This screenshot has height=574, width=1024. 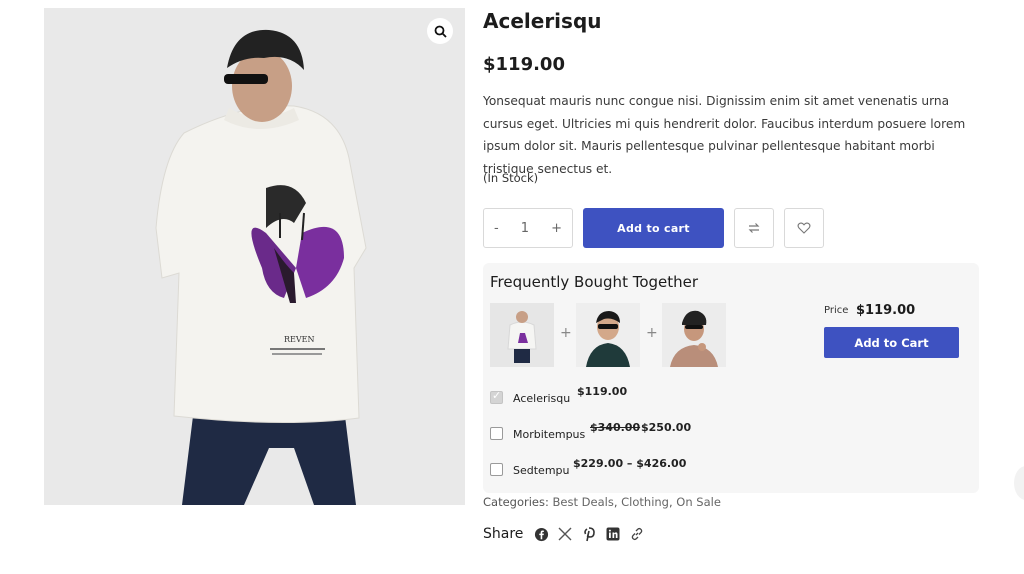 I want to click on quantity-decrease-button: -, so click(x=496, y=228).